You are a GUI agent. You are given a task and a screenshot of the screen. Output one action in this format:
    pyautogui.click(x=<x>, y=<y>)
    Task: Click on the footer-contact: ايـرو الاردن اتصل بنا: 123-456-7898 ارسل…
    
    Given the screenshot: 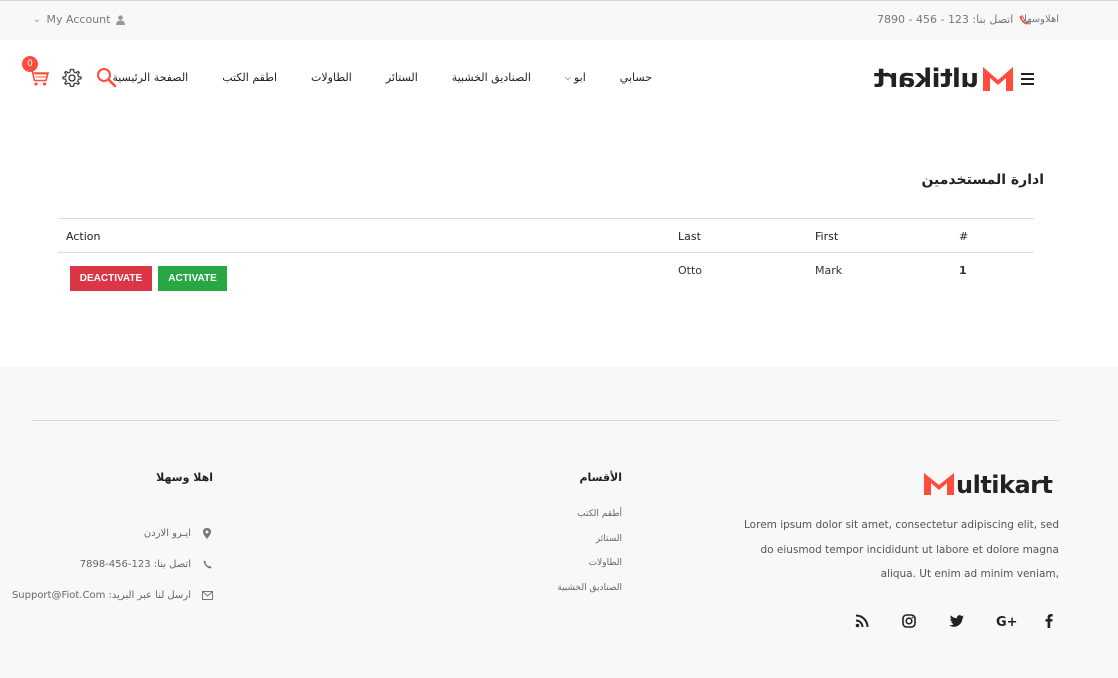 What is the action you would take?
    pyautogui.click(x=112, y=564)
    